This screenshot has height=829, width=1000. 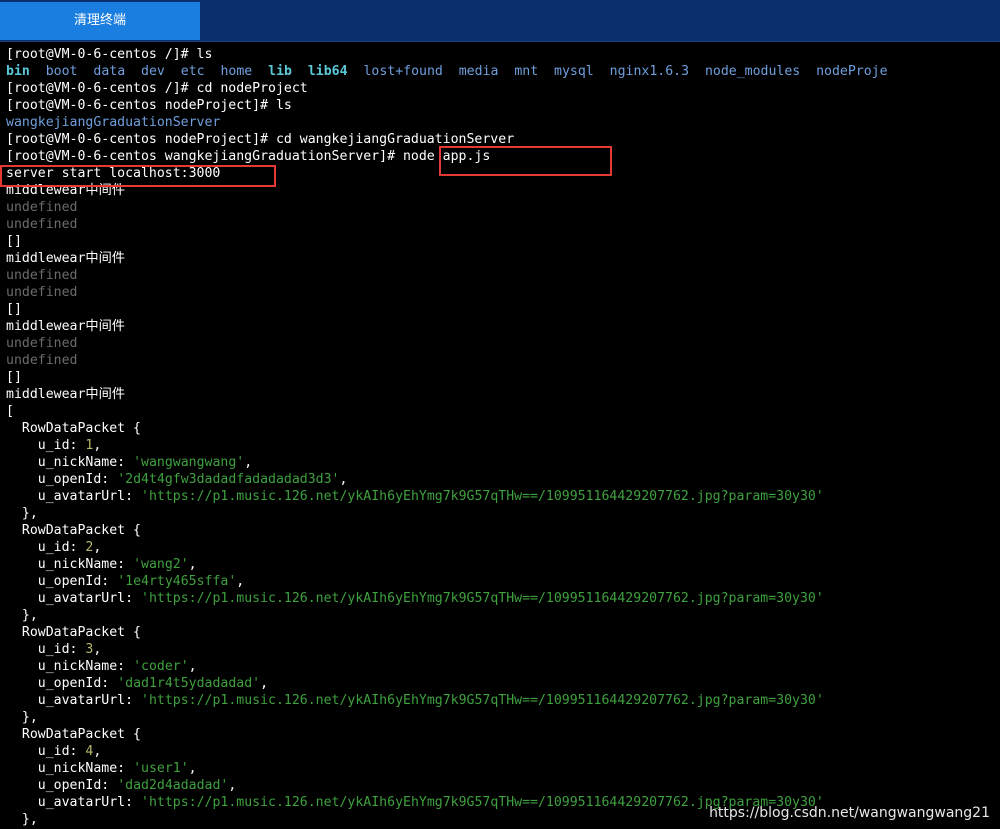 I want to click on terminal-line: u_nickName: 'wang2',, so click(x=117, y=564).